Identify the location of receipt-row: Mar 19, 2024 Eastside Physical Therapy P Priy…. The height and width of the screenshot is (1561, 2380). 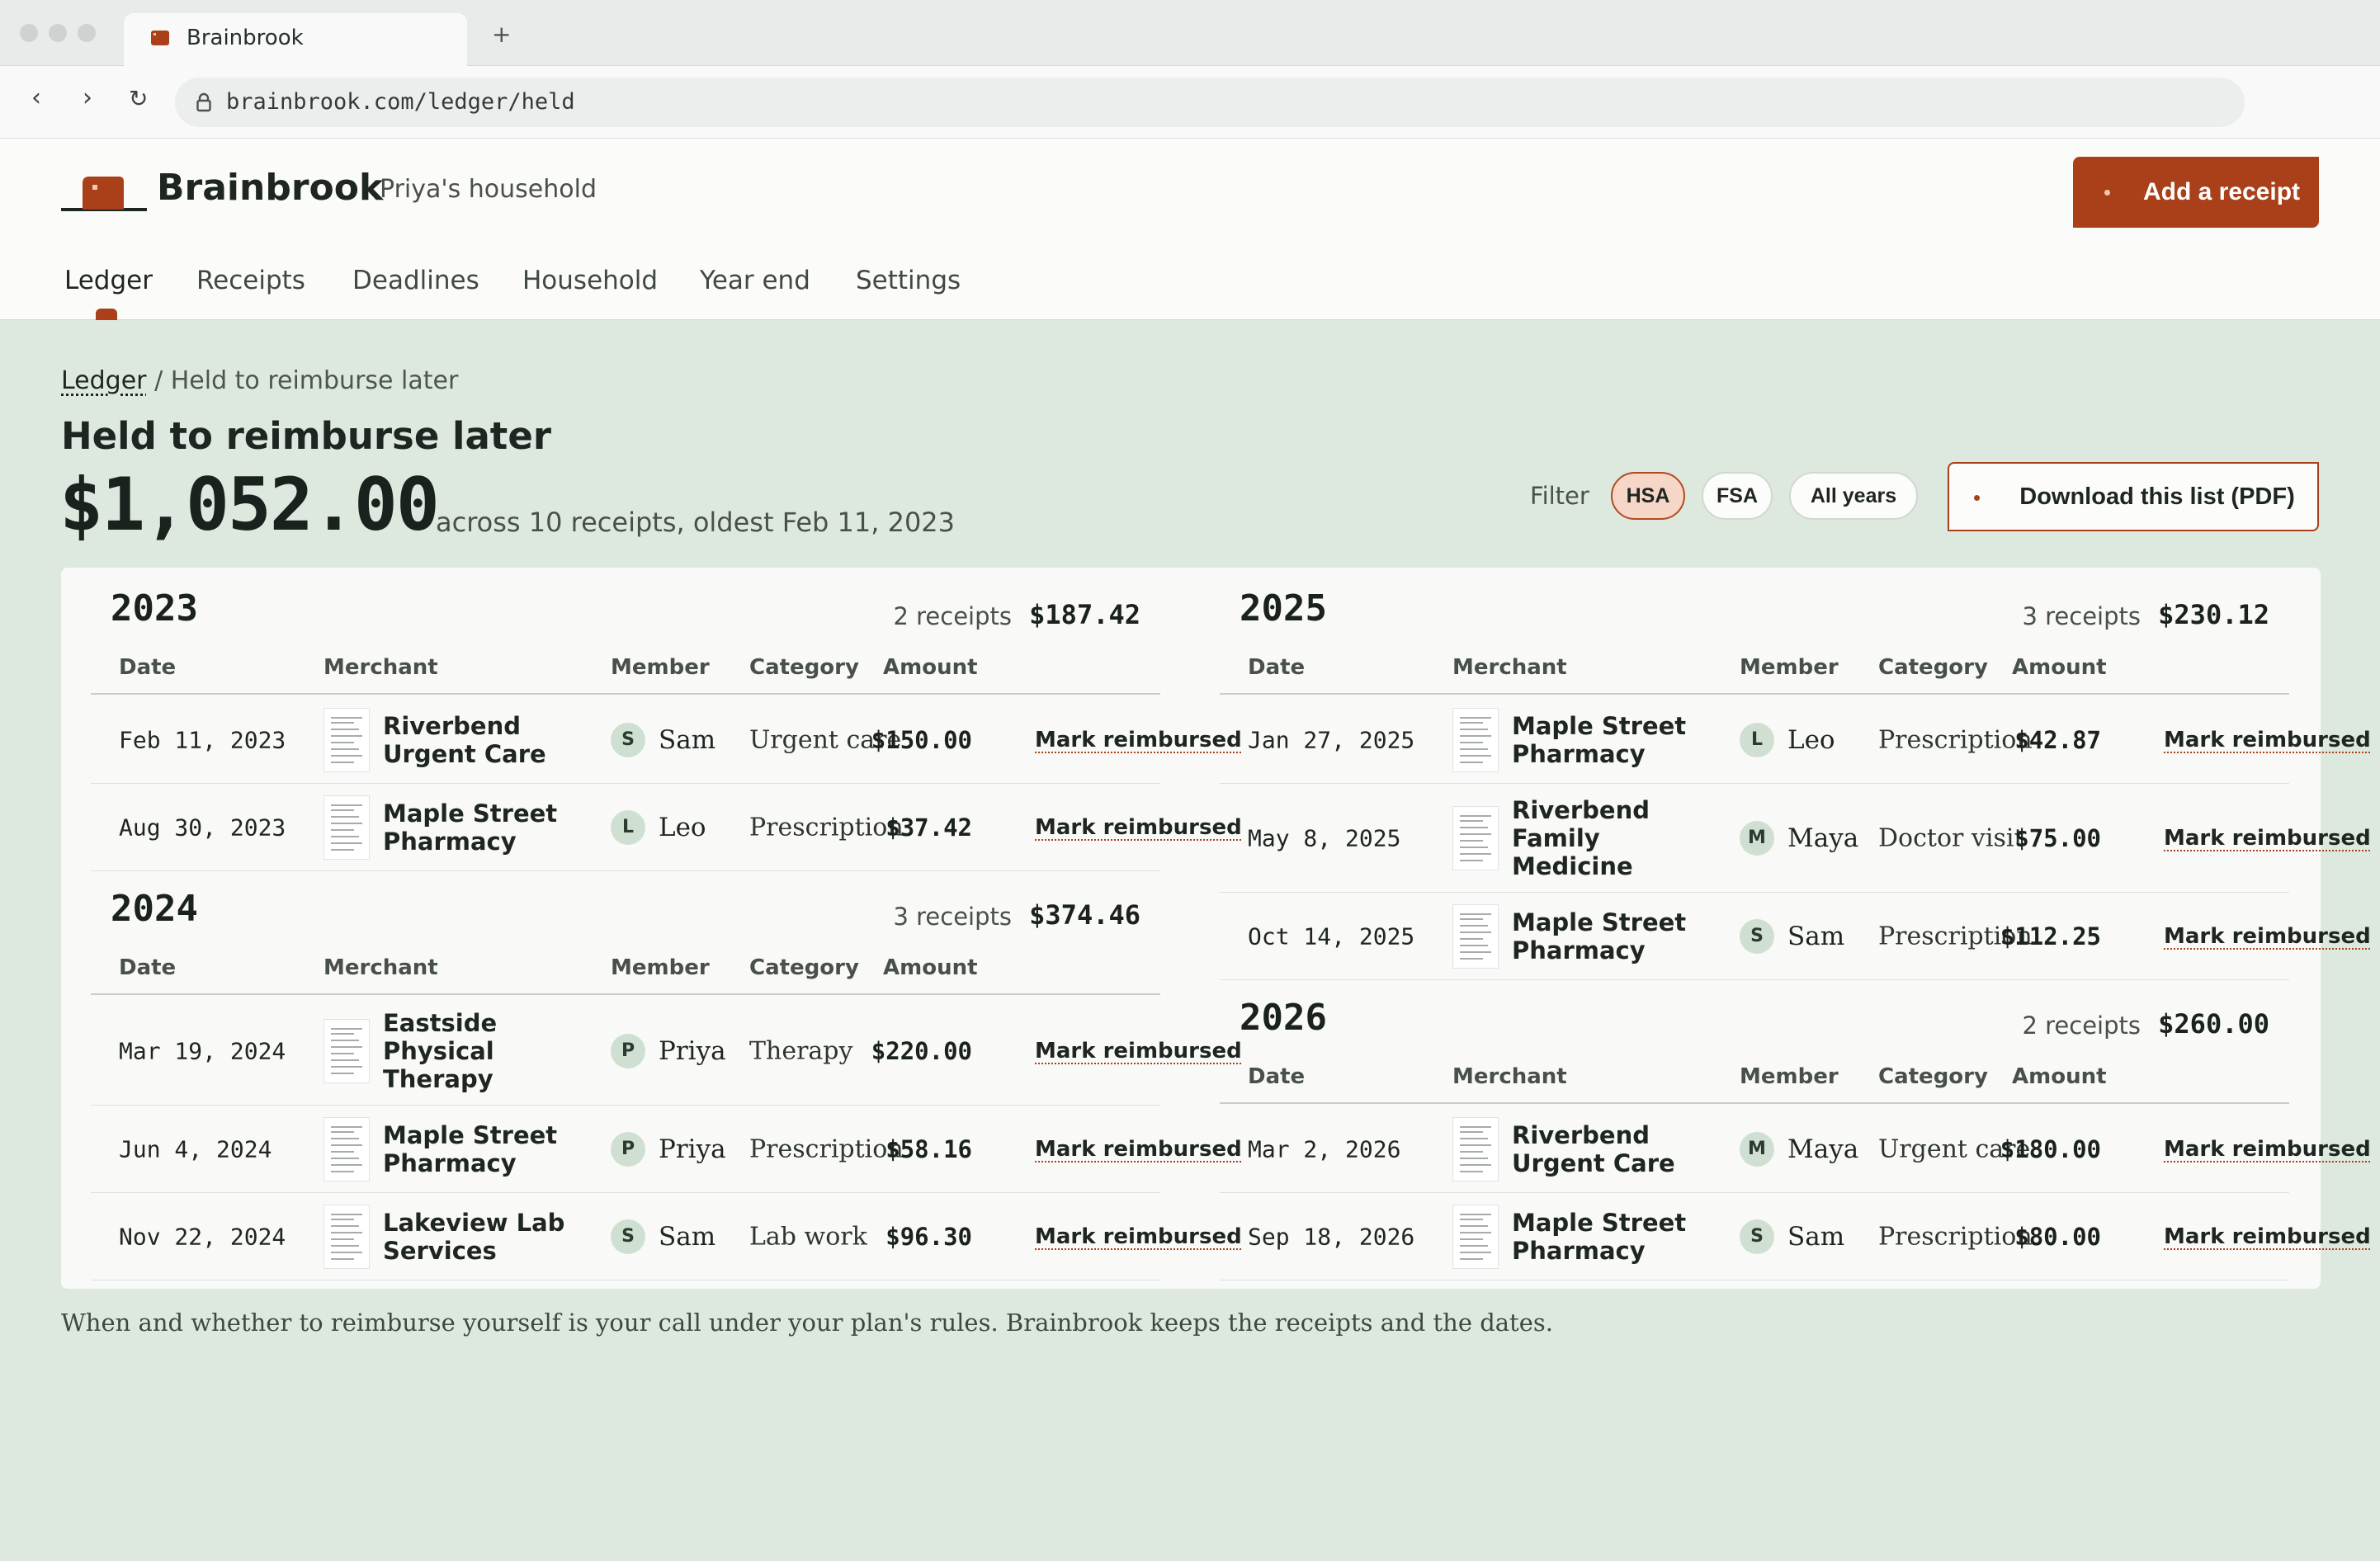
(666, 1051).